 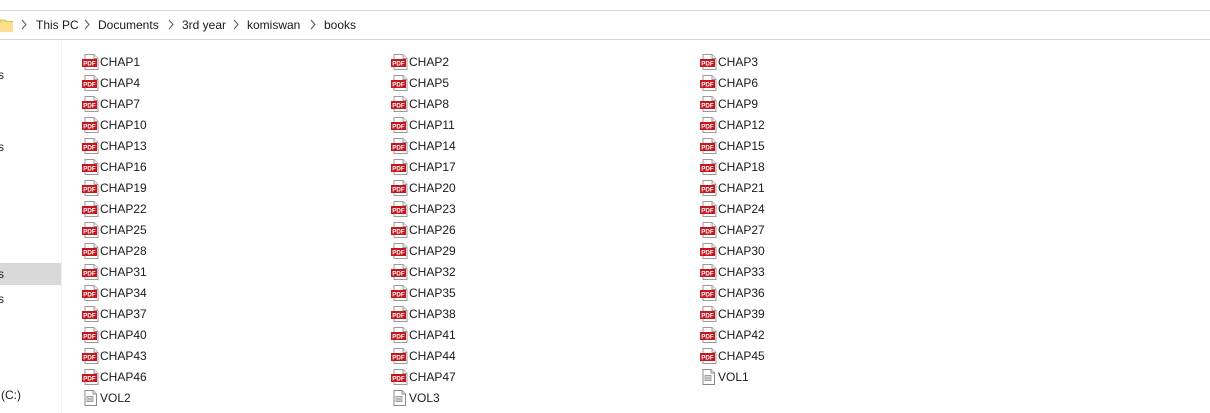 I want to click on file-item: PDF CHAP45, so click(x=850, y=356).